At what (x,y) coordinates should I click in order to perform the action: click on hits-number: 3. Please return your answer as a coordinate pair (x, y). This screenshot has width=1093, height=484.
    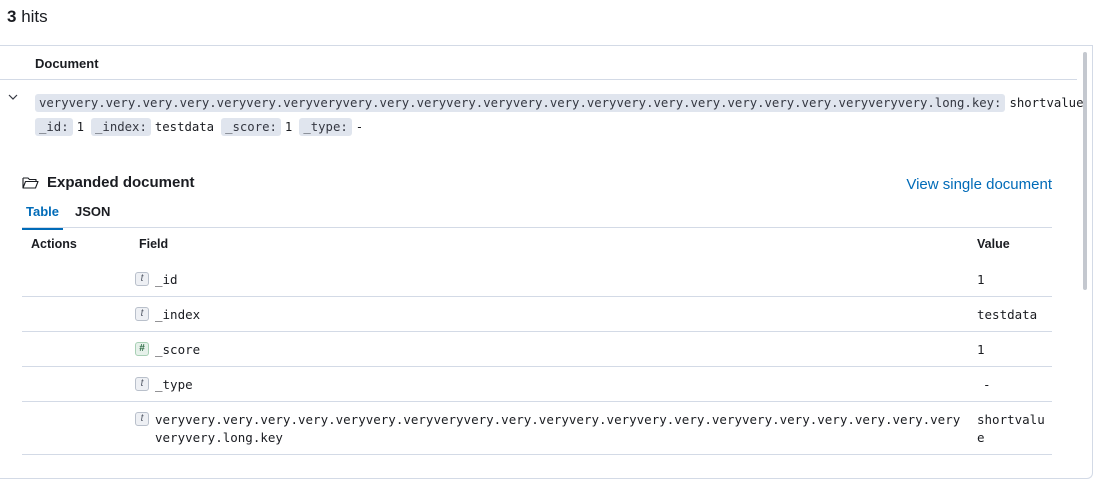
    Looking at the image, I should click on (12, 16).